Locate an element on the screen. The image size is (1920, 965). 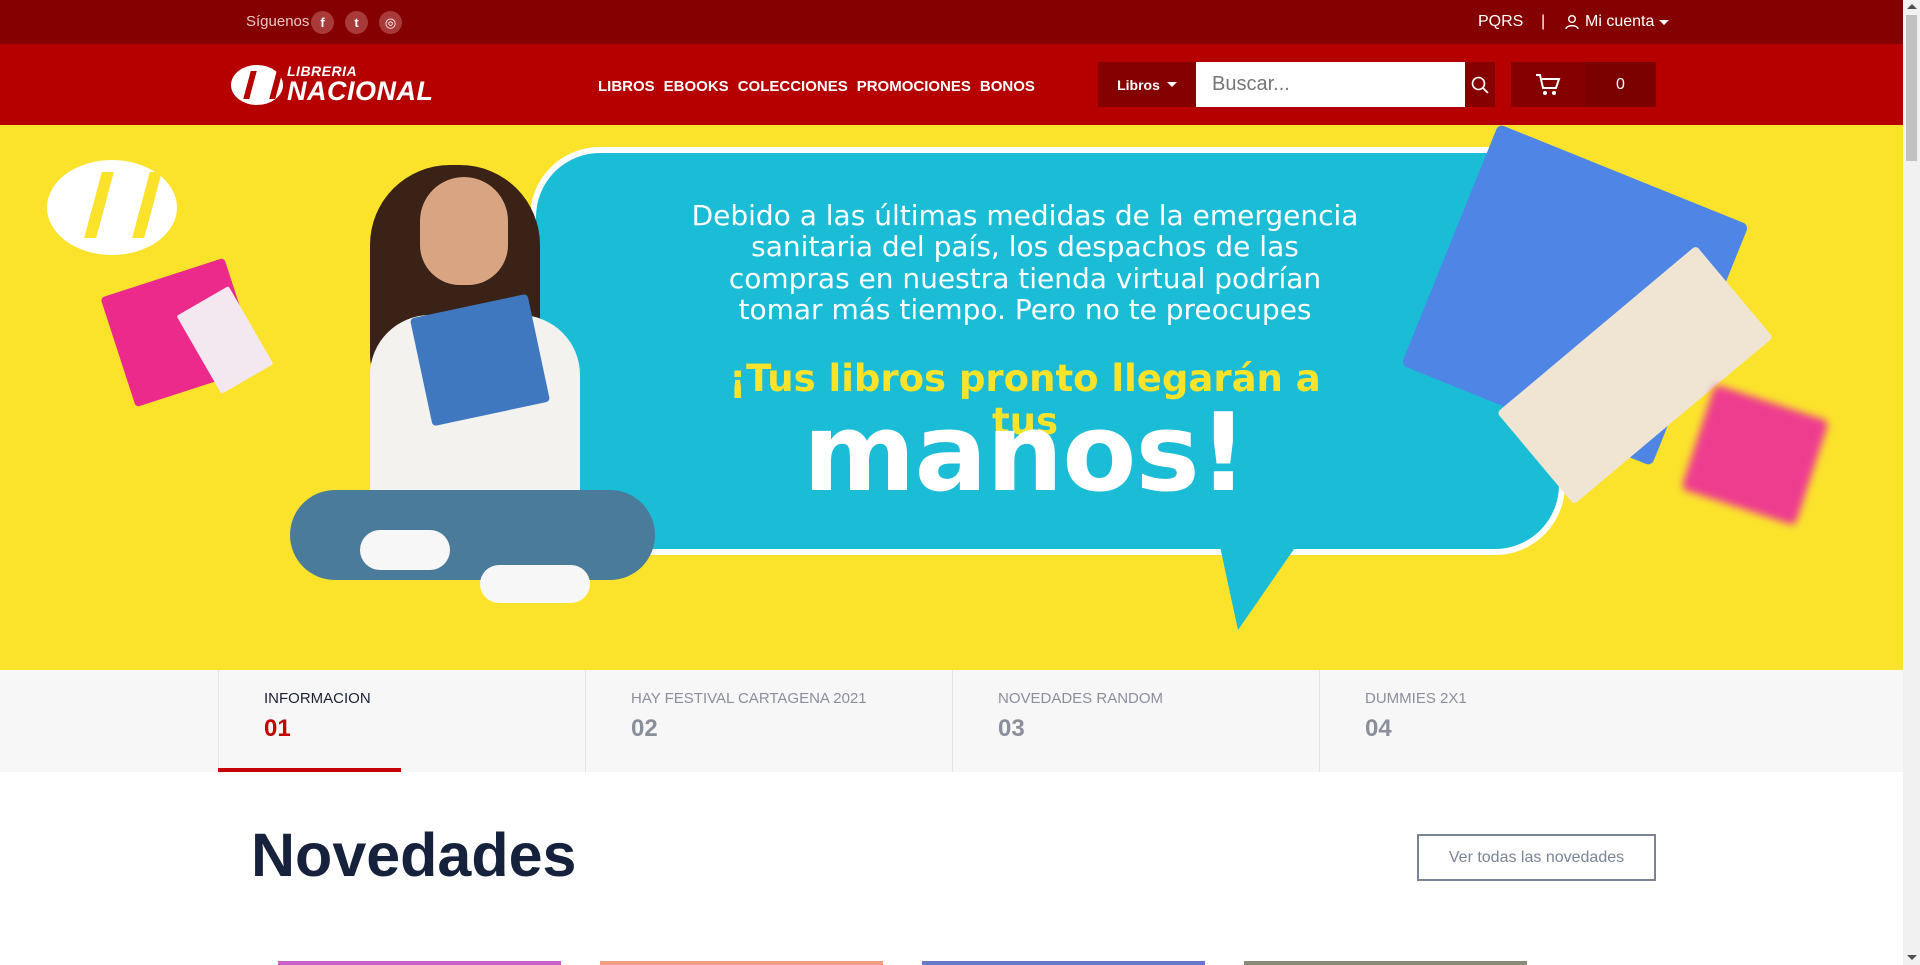
active-tab-indicator is located at coordinates (309, 770).